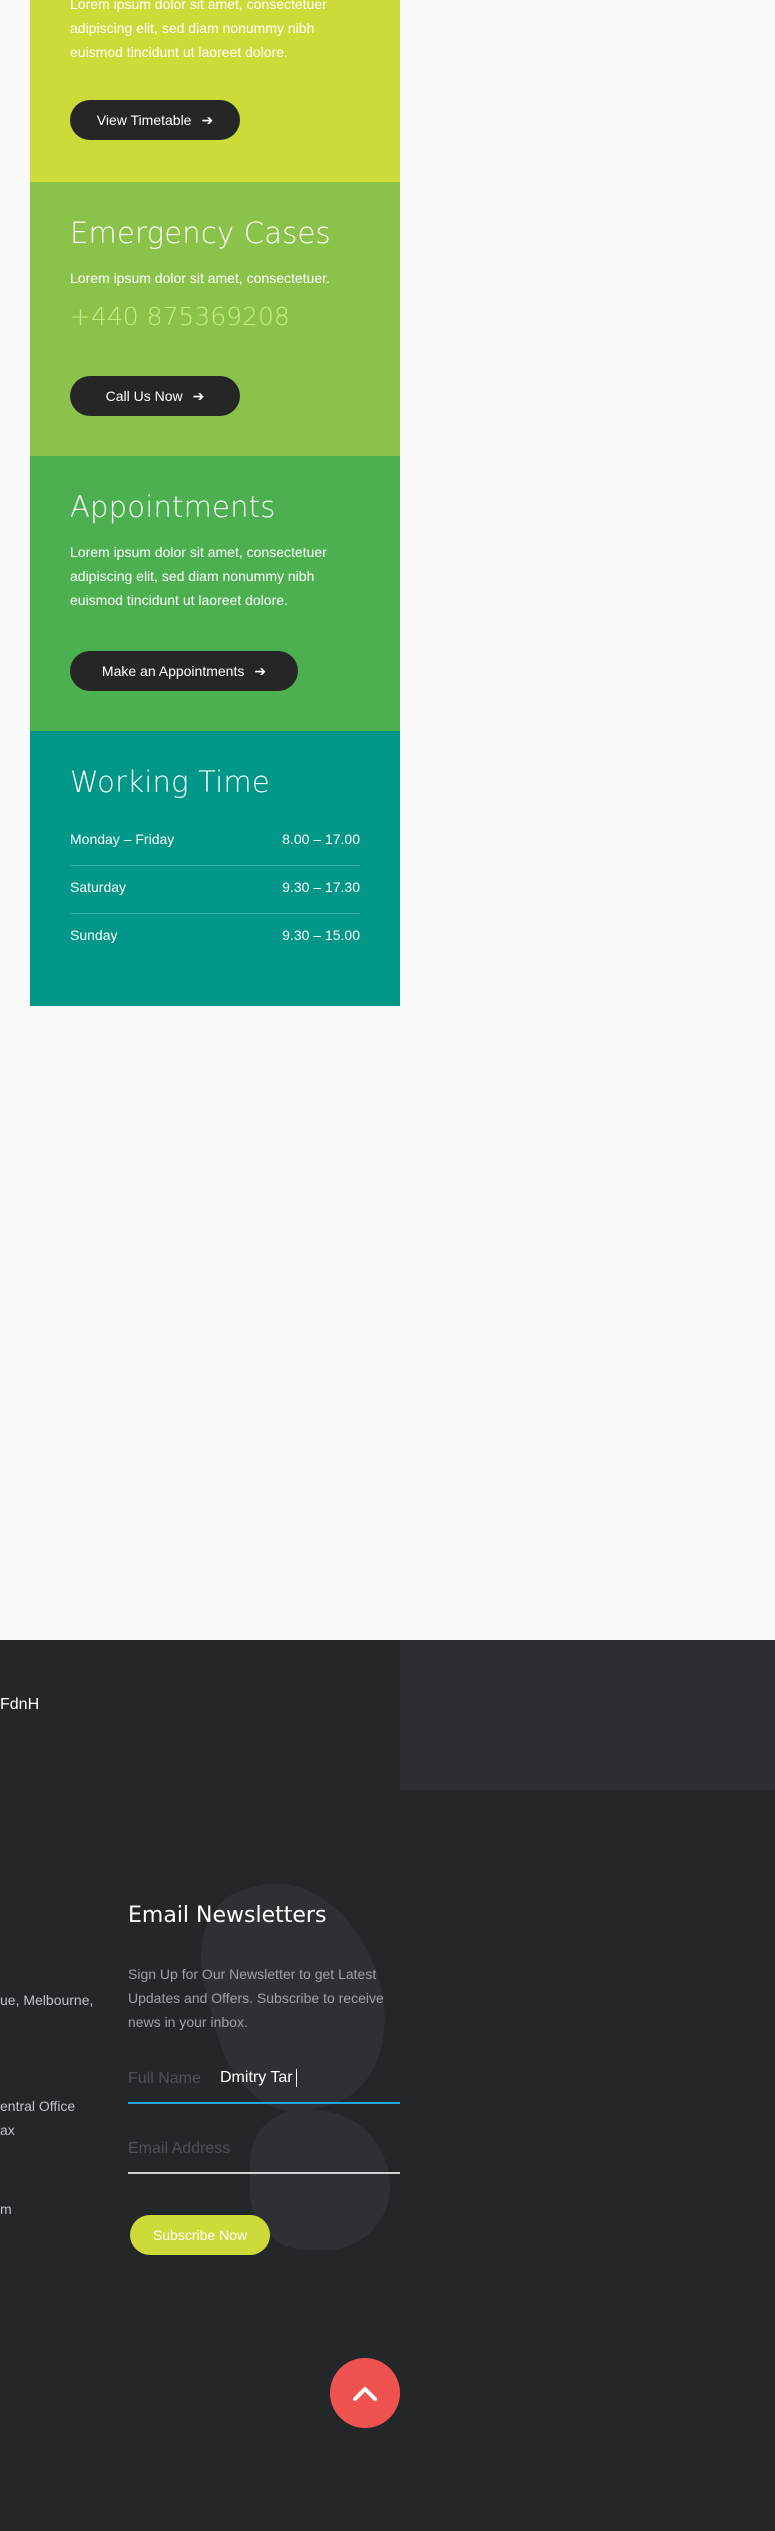  I want to click on emergency-title: Emergency Cases, so click(200, 233).